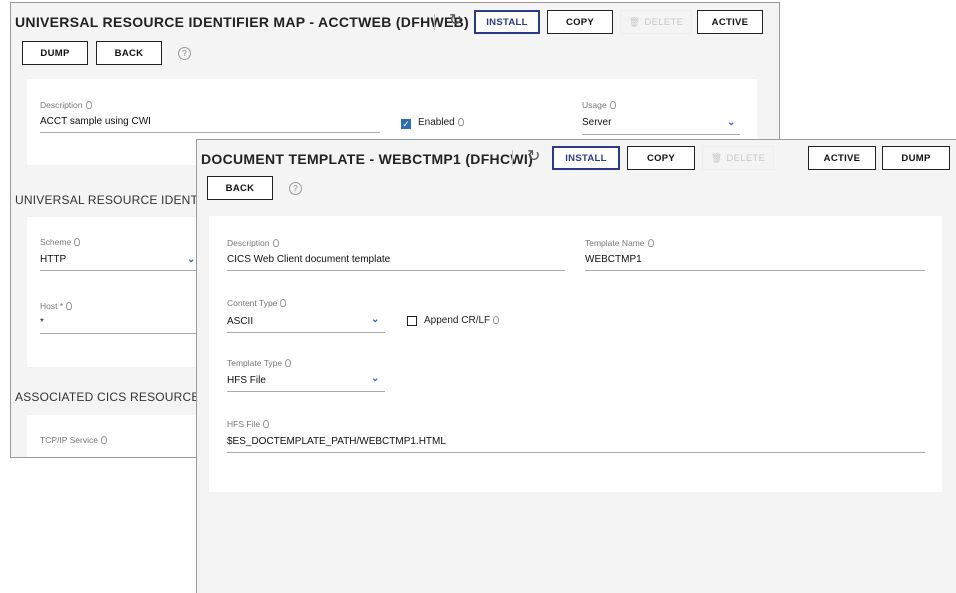 This screenshot has height=593, width=956. What do you see at coordinates (248, 424) in the screenshot?
I see `hfs-file-label: HFS File` at bounding box center [248, 424].